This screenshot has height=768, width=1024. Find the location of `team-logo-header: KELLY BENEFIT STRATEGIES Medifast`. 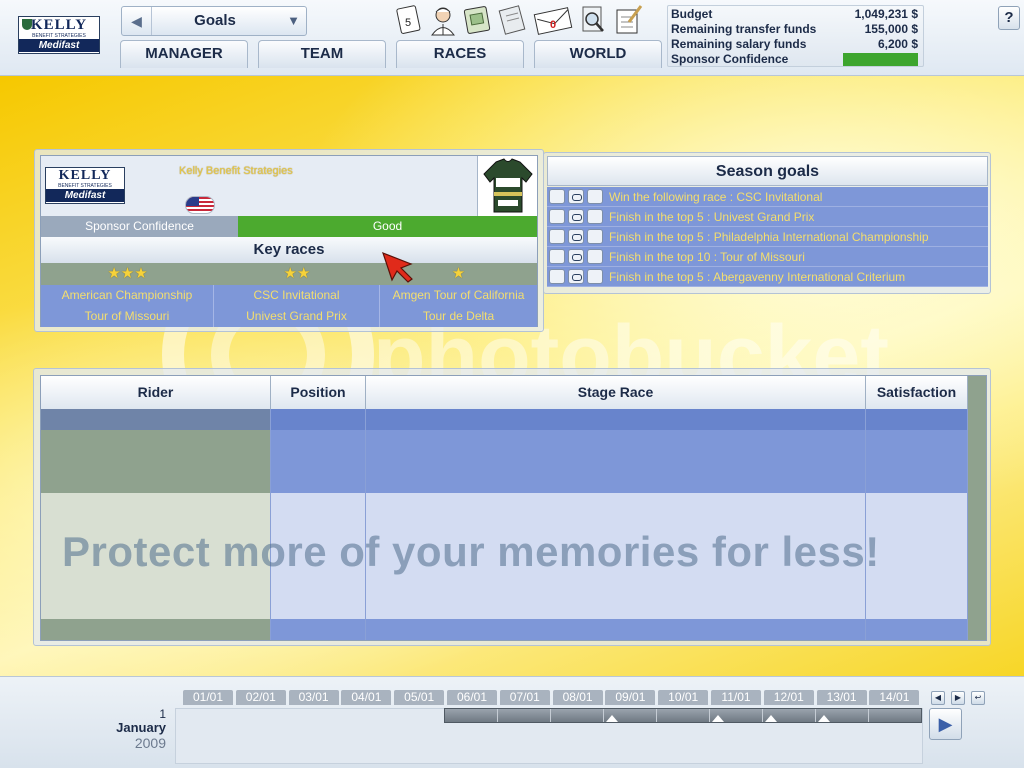

team-logo-header: KELLY BENEFIT STRATEGIES Medifast is located at coordinates (59, 35).